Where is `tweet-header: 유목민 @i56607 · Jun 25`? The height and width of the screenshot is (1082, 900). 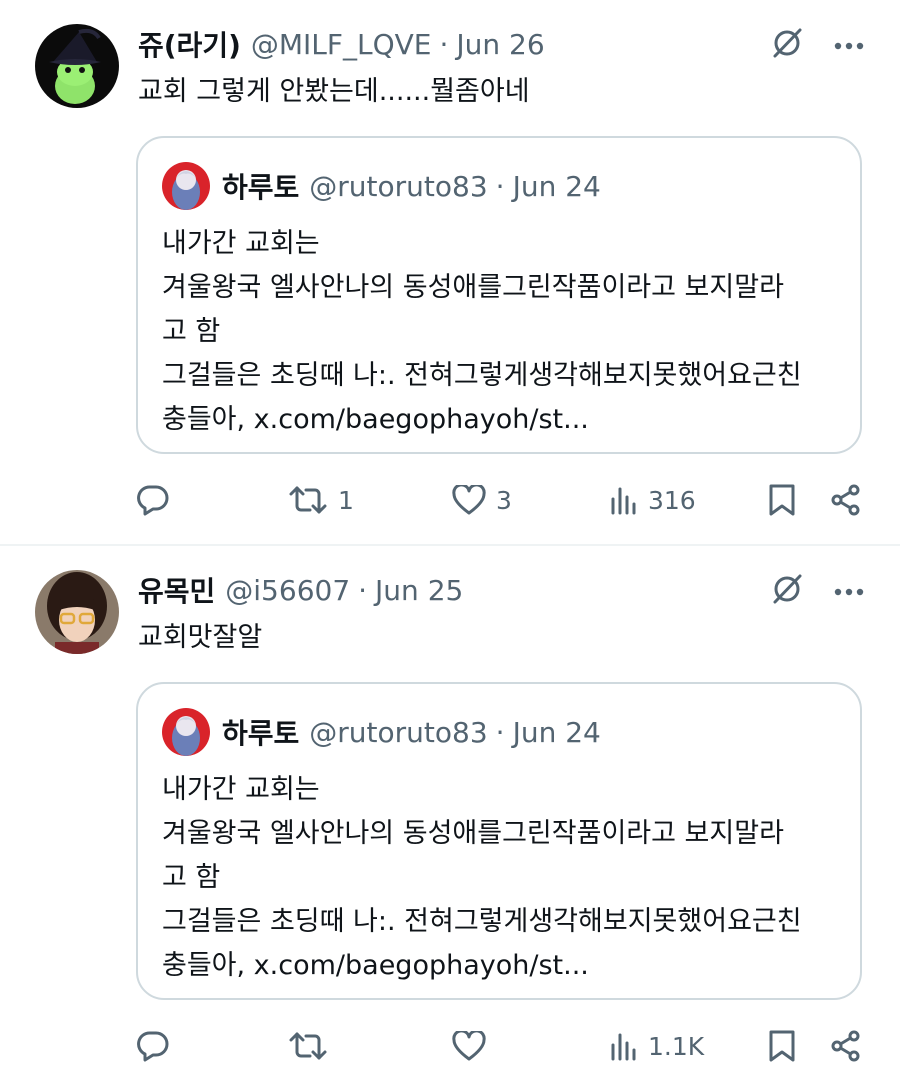
tweet-header: 유목민 @i56607 · Jun 25 is located at coordinates (300, 590).